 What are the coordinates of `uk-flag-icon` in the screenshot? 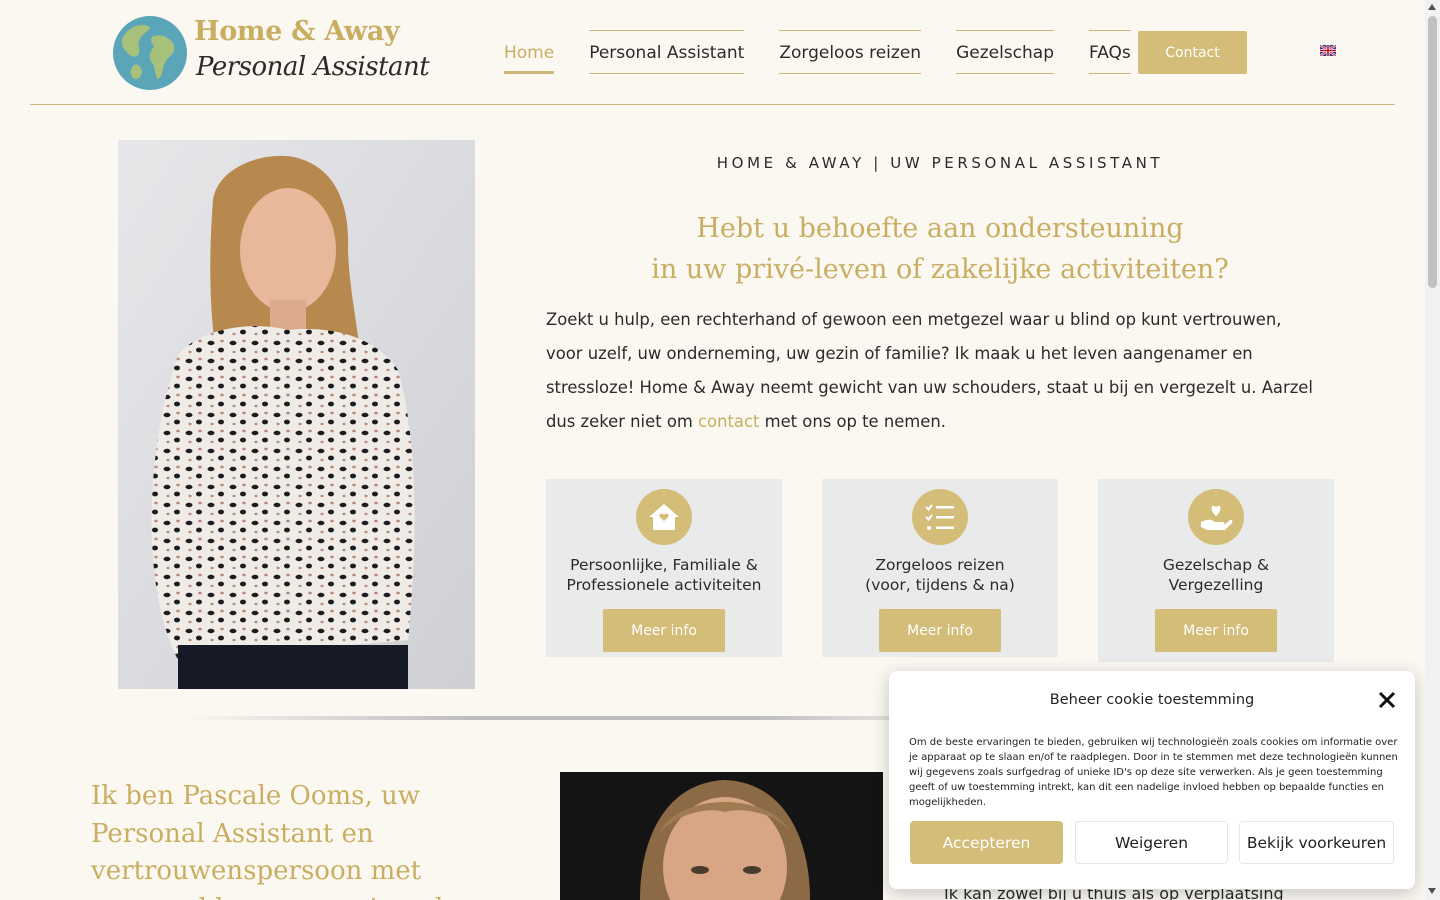 It's located at (1328, 50).